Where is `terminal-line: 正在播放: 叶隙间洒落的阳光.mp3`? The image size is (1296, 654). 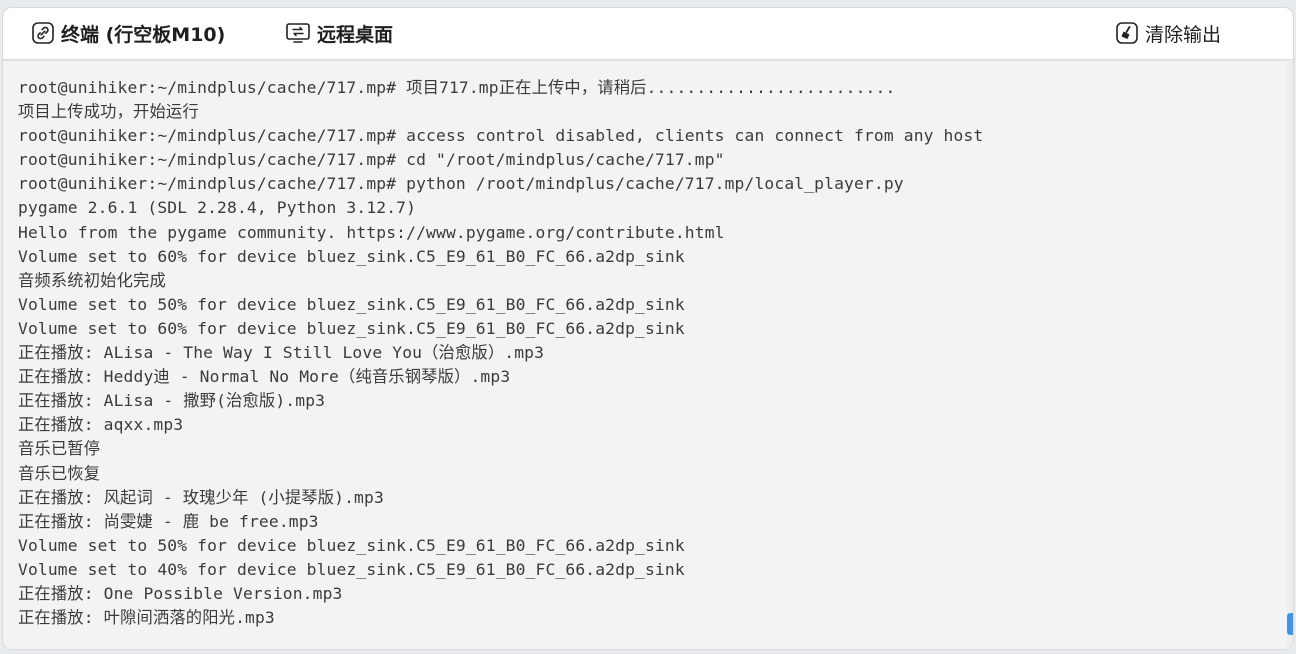
terminal-line: 正在播放: 叶隙间洒落的阳光.mp3 is located at coordinates (146, 618).